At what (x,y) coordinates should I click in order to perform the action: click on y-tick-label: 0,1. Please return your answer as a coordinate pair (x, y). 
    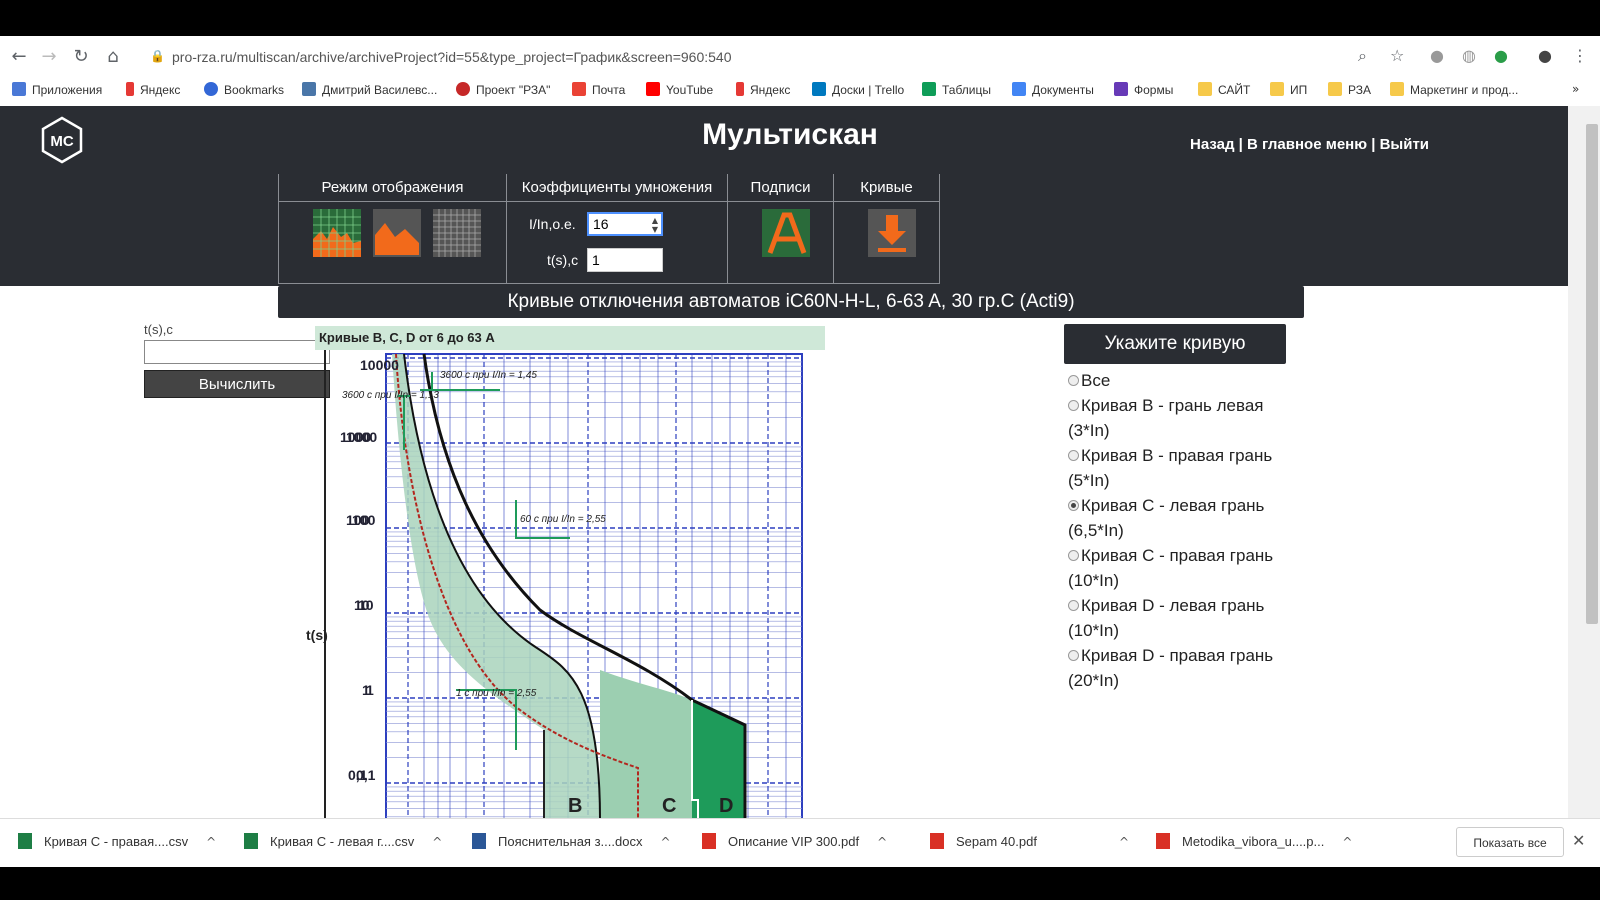
    Looking at the image, I should click on (366, 775).